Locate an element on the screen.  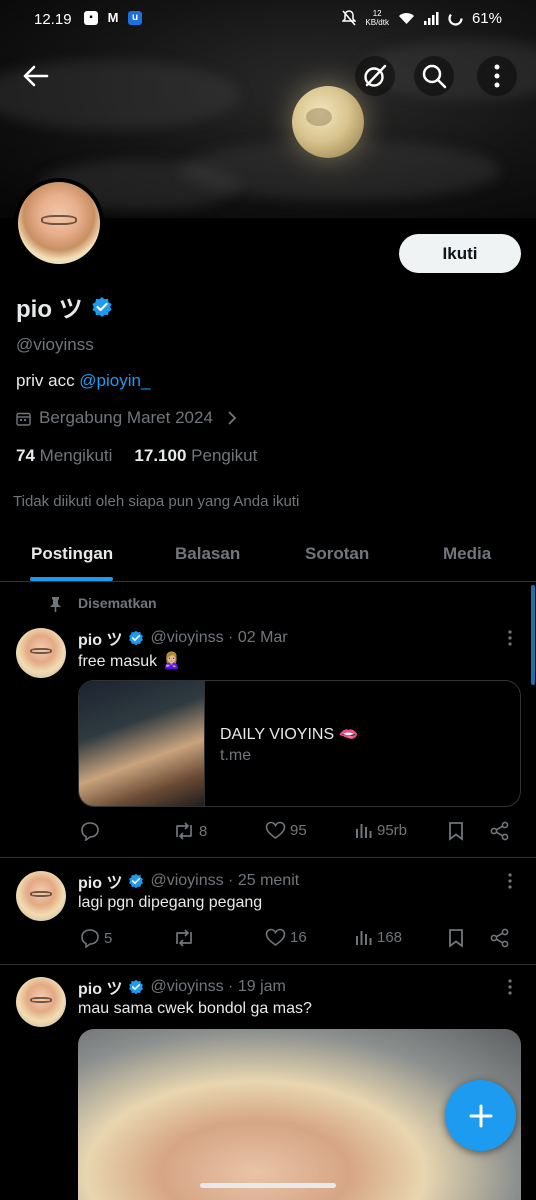
post-text: free masuk 🙎🏼‍♀️ is located at coordinates (130, 661).